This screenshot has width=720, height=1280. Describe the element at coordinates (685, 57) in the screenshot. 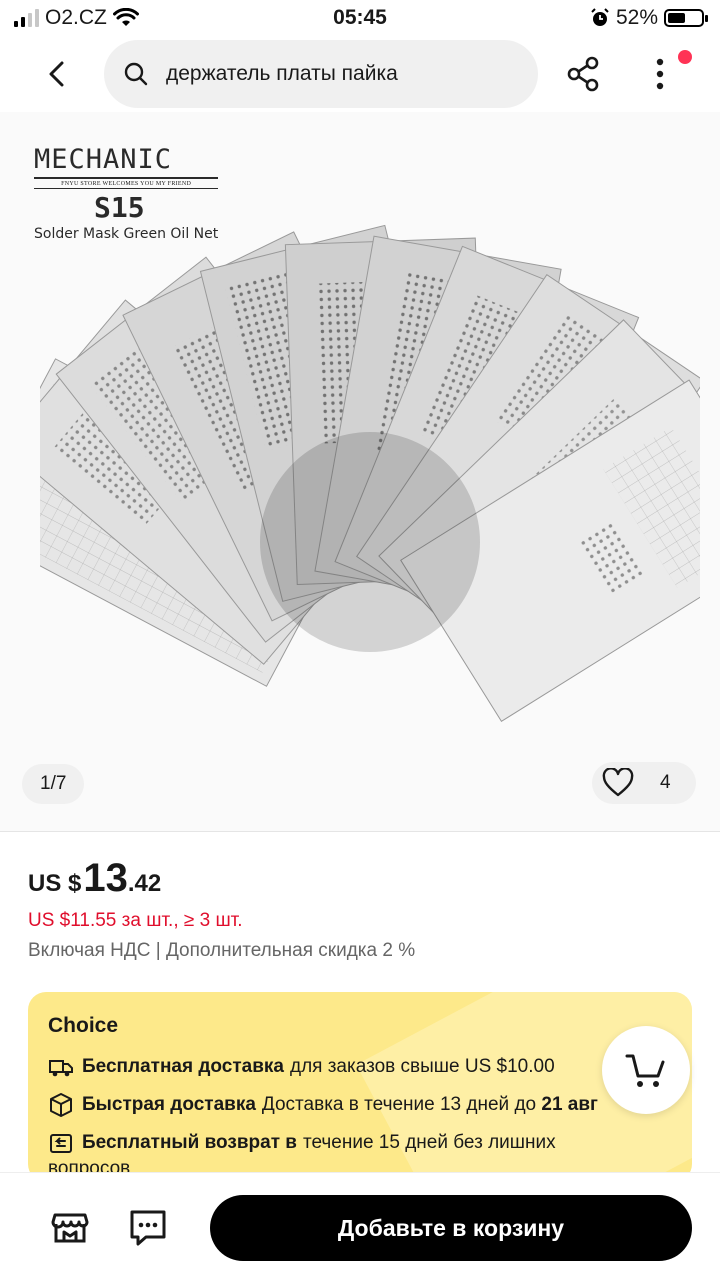

I see `notification-dot` at that location.